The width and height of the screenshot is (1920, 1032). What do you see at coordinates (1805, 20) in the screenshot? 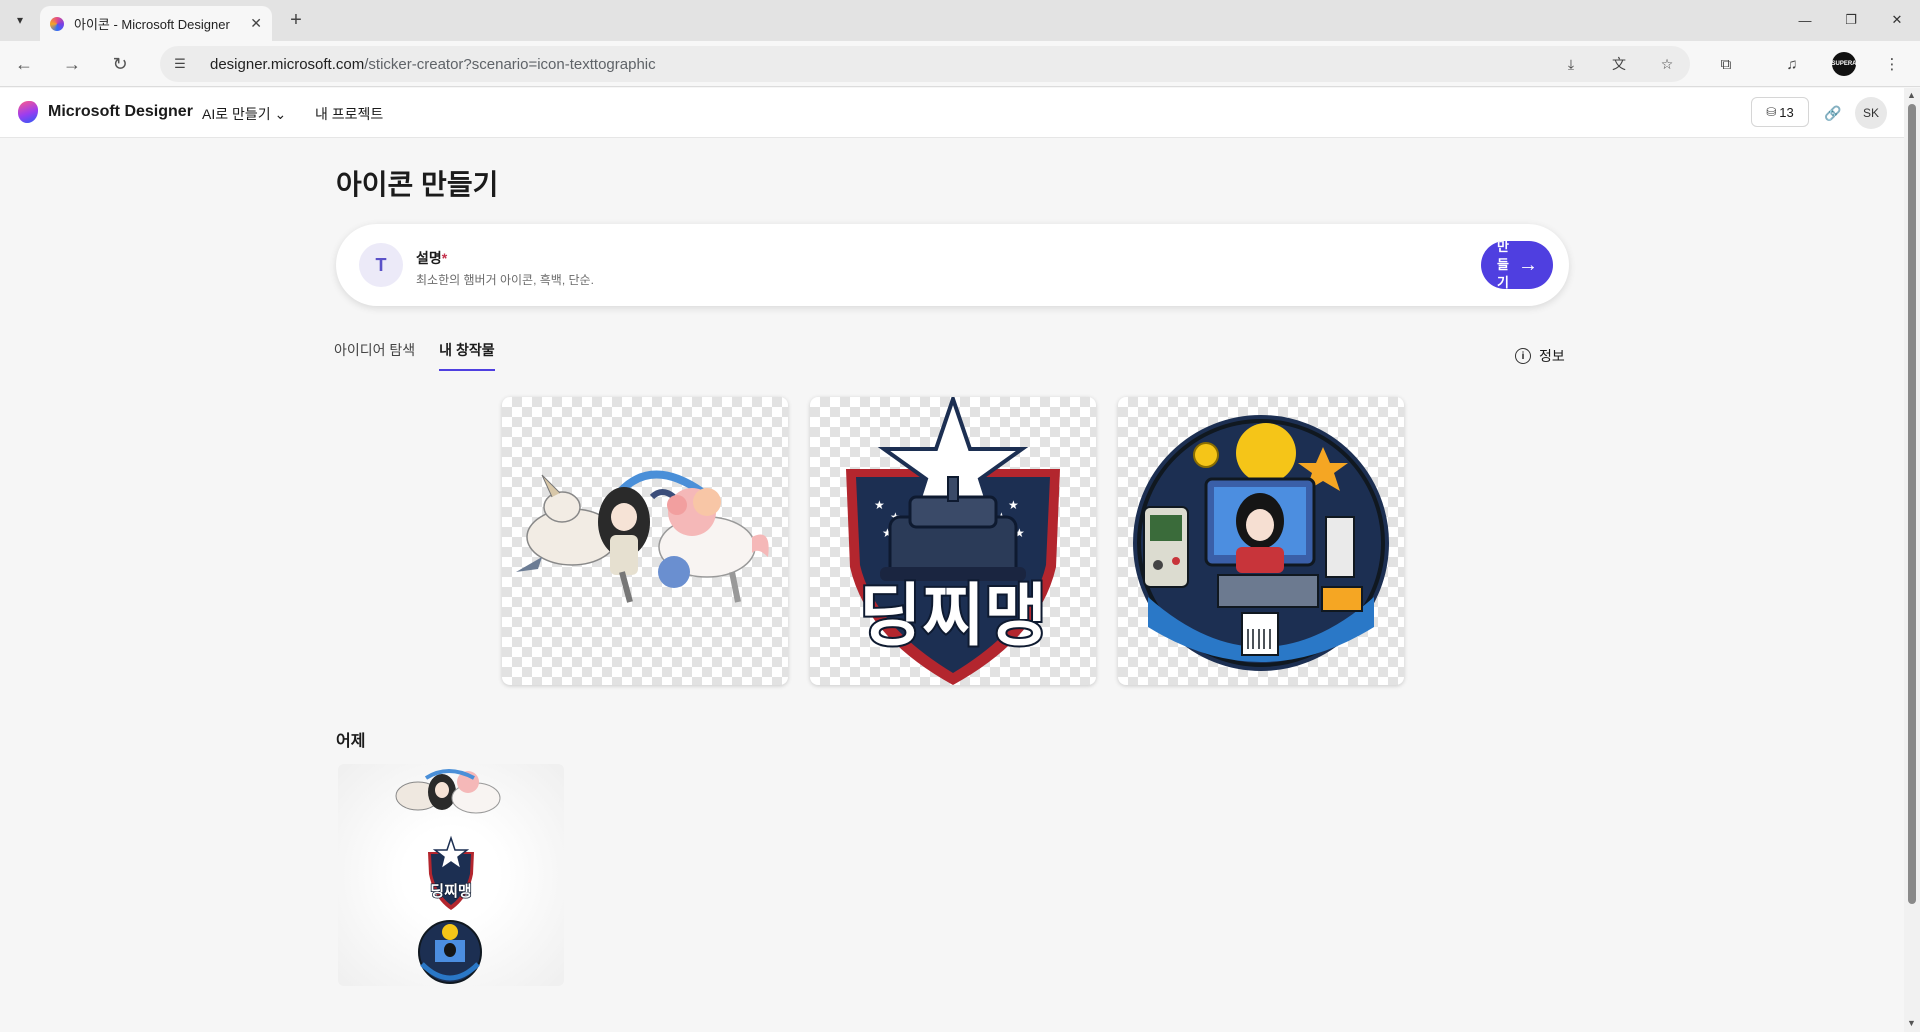
I see `minimize-icon: —` at bounding box center [1805, 20].